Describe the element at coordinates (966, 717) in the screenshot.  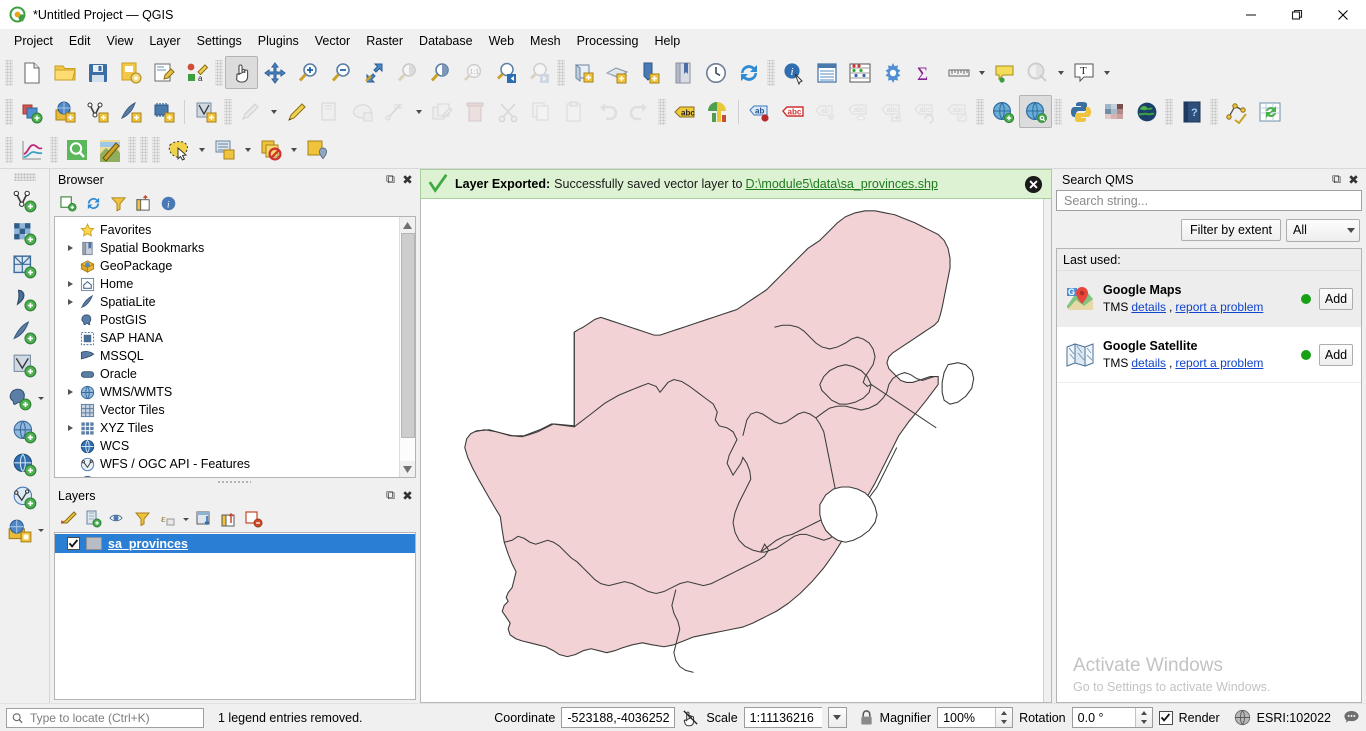
I see `magnifier-value: 100%` at that location.